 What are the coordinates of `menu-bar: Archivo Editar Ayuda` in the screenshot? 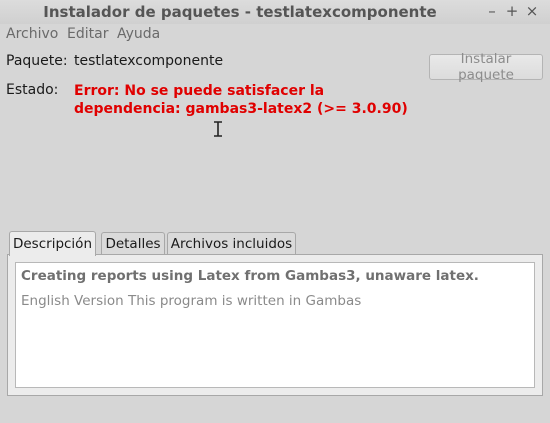 It's located at (275, 35).